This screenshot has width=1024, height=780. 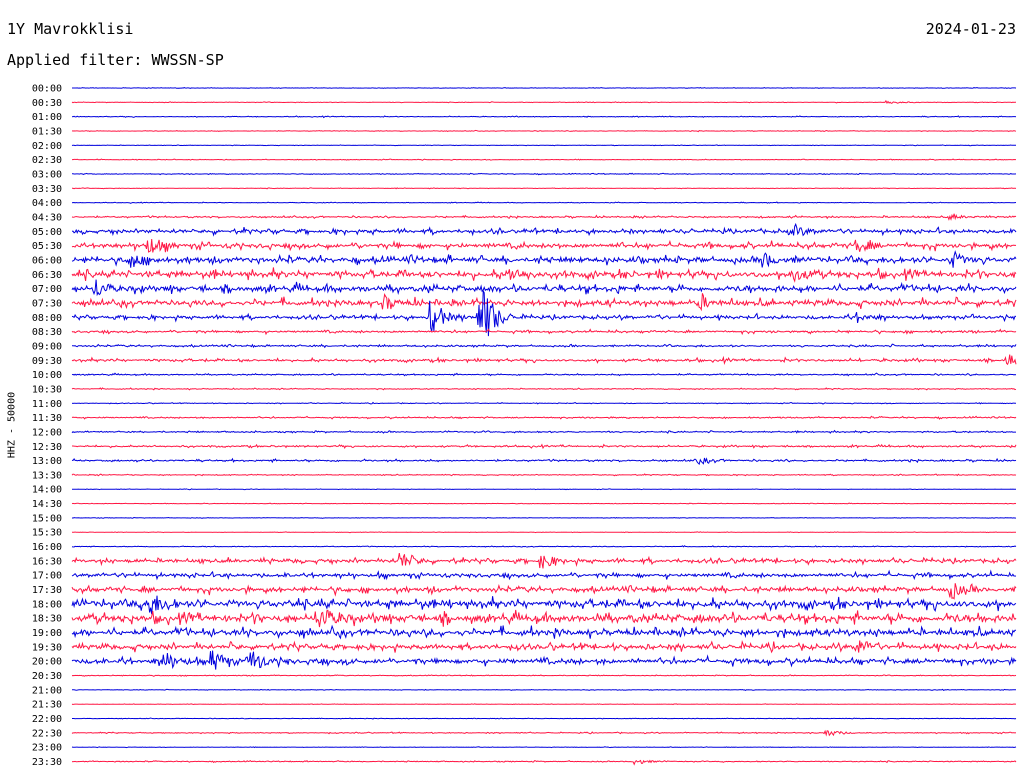 What do you see at coordinates (47, 260) in the screenshot?
I see `row-time-label: 06:00` at bounding box center [47, 260].